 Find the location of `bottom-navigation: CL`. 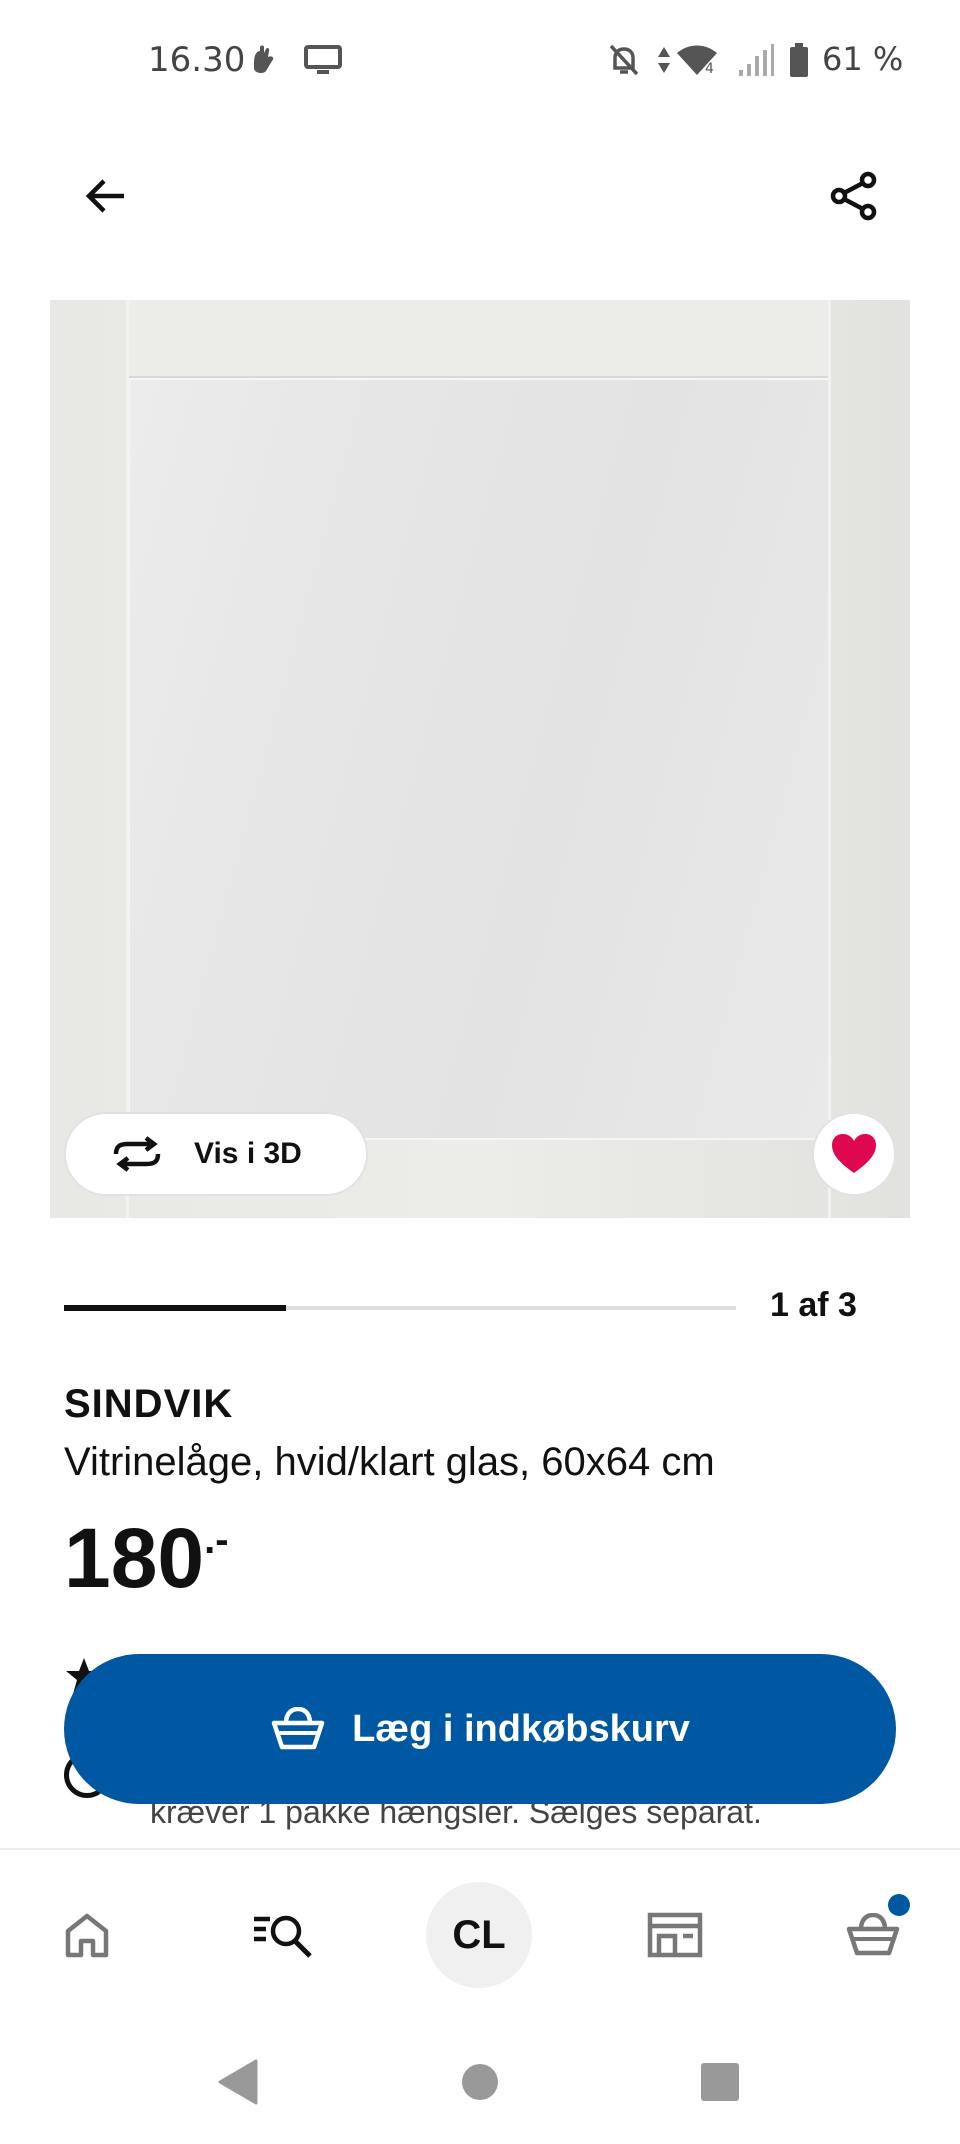

bottom-navigation: CL is located at coordinates (480, 1930).